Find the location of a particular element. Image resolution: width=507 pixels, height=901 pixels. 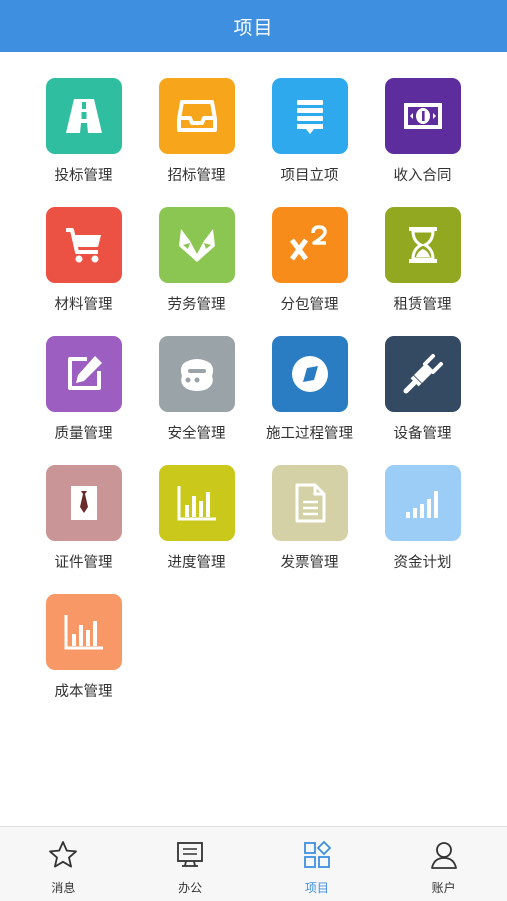

module-tile: 成本管理 is located at coordinates (83, 658).